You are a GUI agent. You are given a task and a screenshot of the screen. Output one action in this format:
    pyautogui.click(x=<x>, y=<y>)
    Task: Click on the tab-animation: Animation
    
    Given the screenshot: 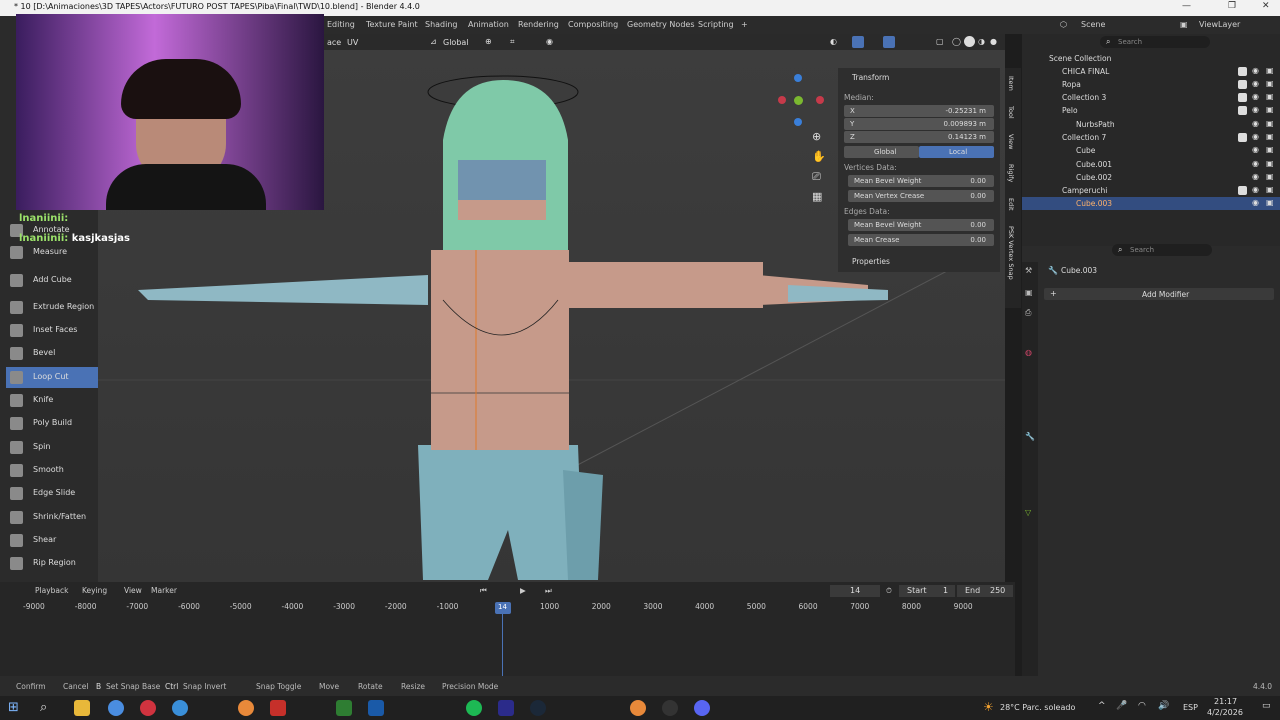 What is the action you would take?
    pyautogui.click(x=488, y=24)
    